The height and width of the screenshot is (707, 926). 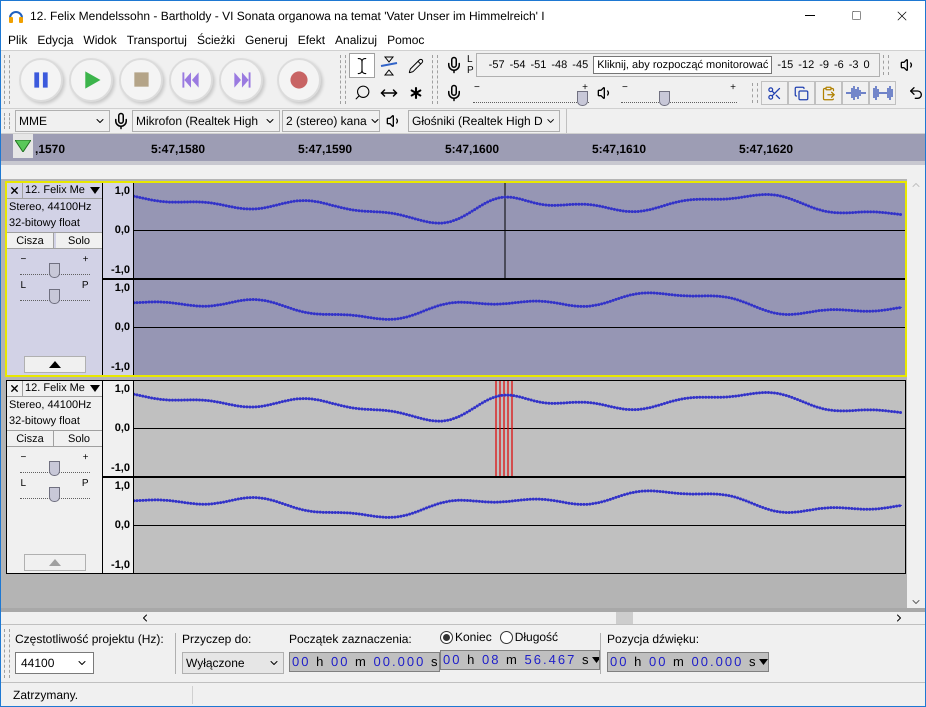 What do you see at coordinates (331, 121) in the screenshot?
I see `channels-dropdown: 2 (stereo) kana` at bounding box center [331, 121].